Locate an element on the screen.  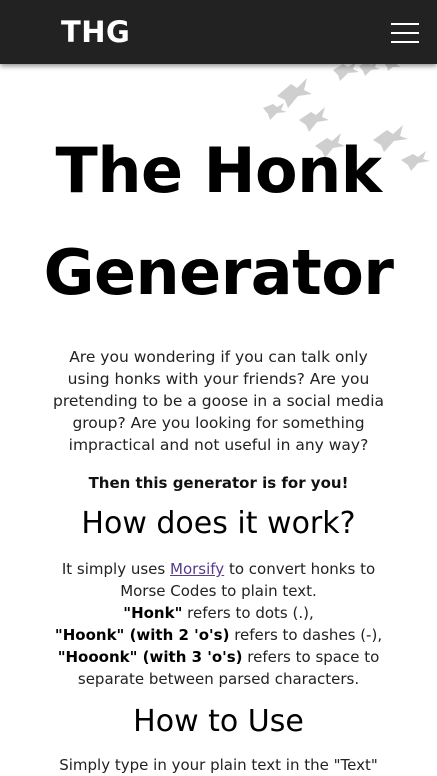
hamburger-menu-icon is located at coordinates (405, 33).